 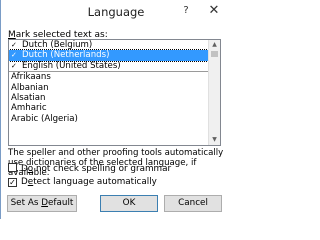 I want to click on language-item: ✓ Dutch (Netherlands), so click(x=109, y=55).